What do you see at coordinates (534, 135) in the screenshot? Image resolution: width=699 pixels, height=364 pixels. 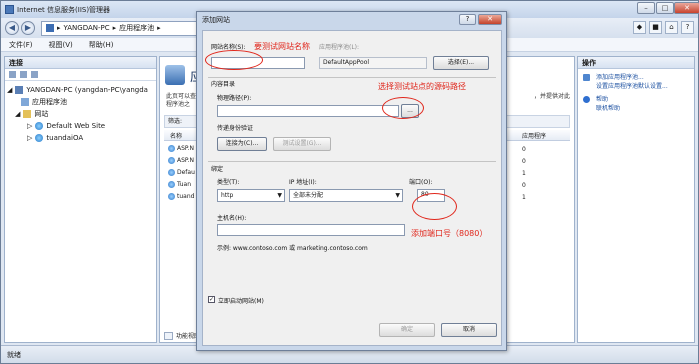 I see `col-apps: 应用程序` at bounding box center [534, 135].